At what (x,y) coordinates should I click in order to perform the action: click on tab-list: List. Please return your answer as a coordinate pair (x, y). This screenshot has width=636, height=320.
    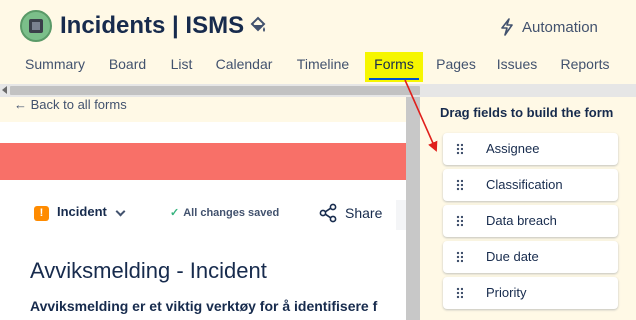
    Looking at the image, I should click on (181, 67).